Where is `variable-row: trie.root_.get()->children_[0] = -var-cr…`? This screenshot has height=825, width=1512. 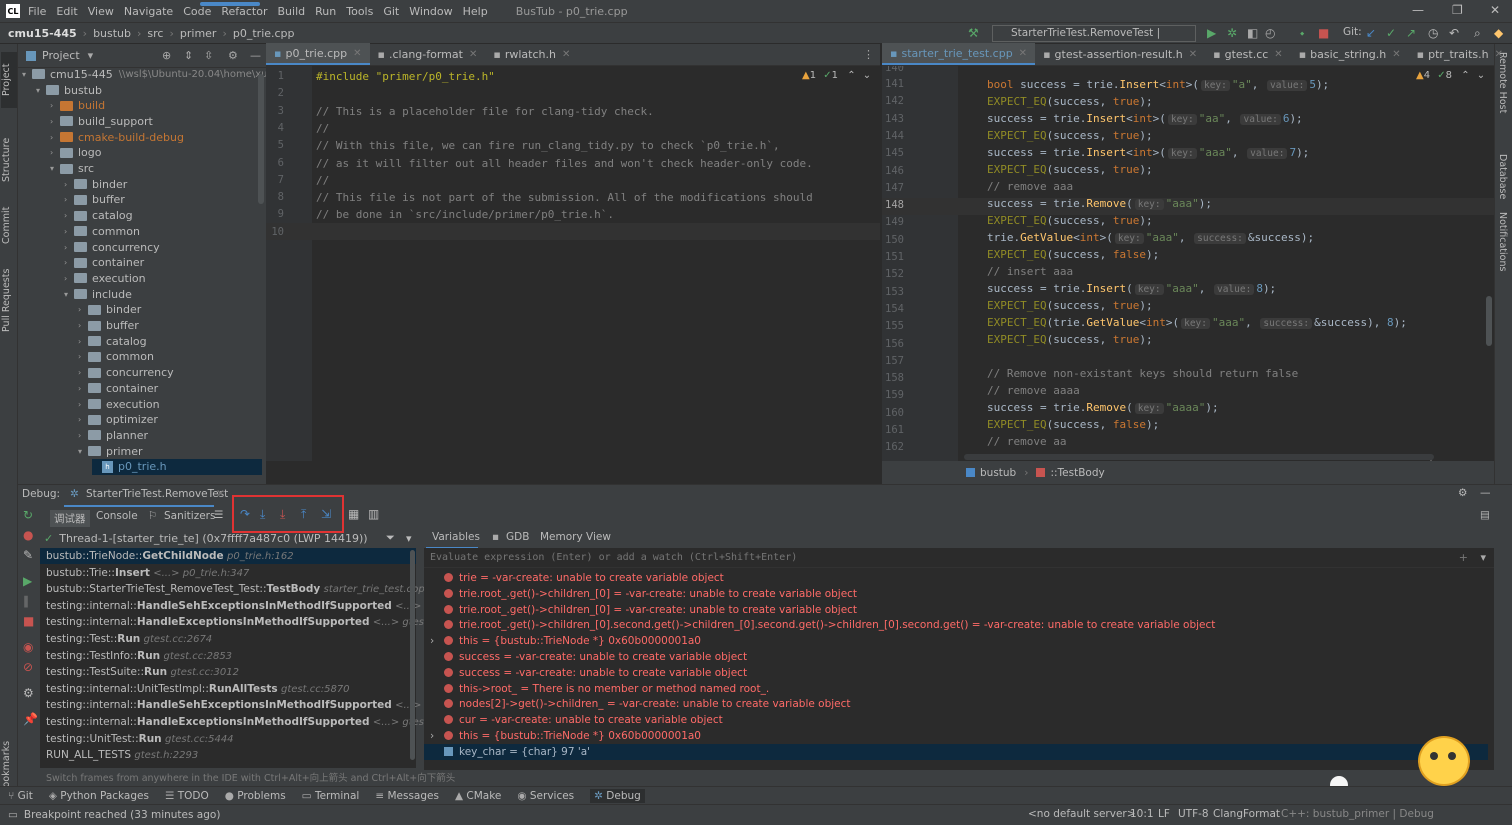 variable-row: trie.root_.get()->children_[0] = -var-cr… is located at coordinates (643, 594).